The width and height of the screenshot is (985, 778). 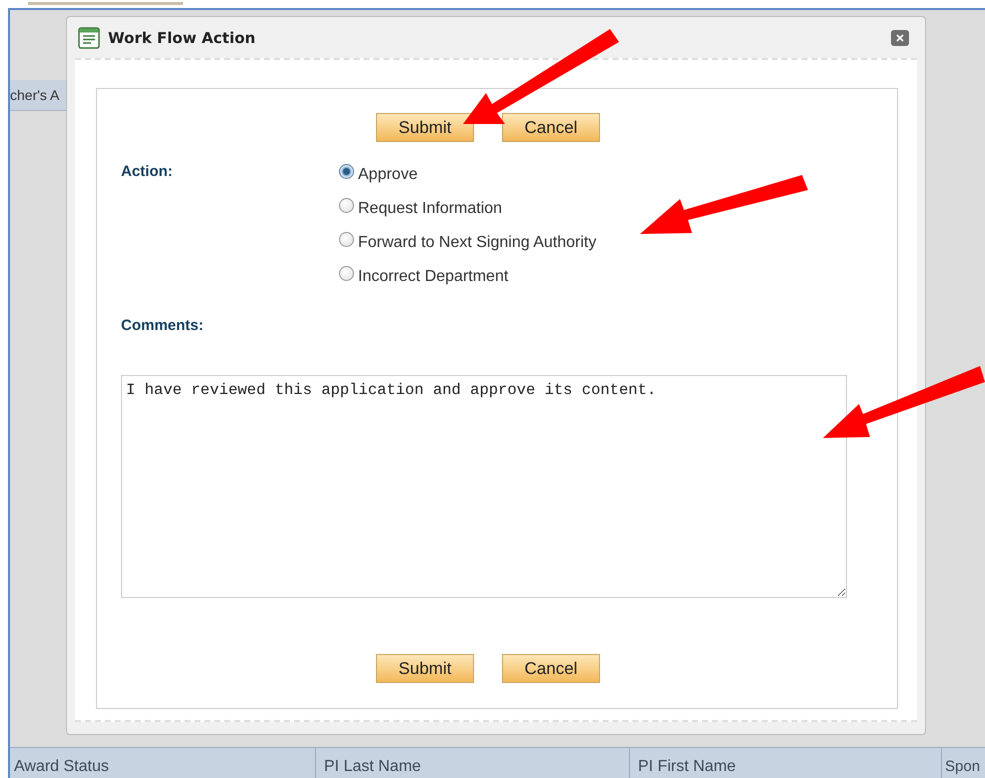 What do you see at coordinates (430, 209) in the screenshot?
I see `option-label: Request Information` at bounding box center [430, 209].